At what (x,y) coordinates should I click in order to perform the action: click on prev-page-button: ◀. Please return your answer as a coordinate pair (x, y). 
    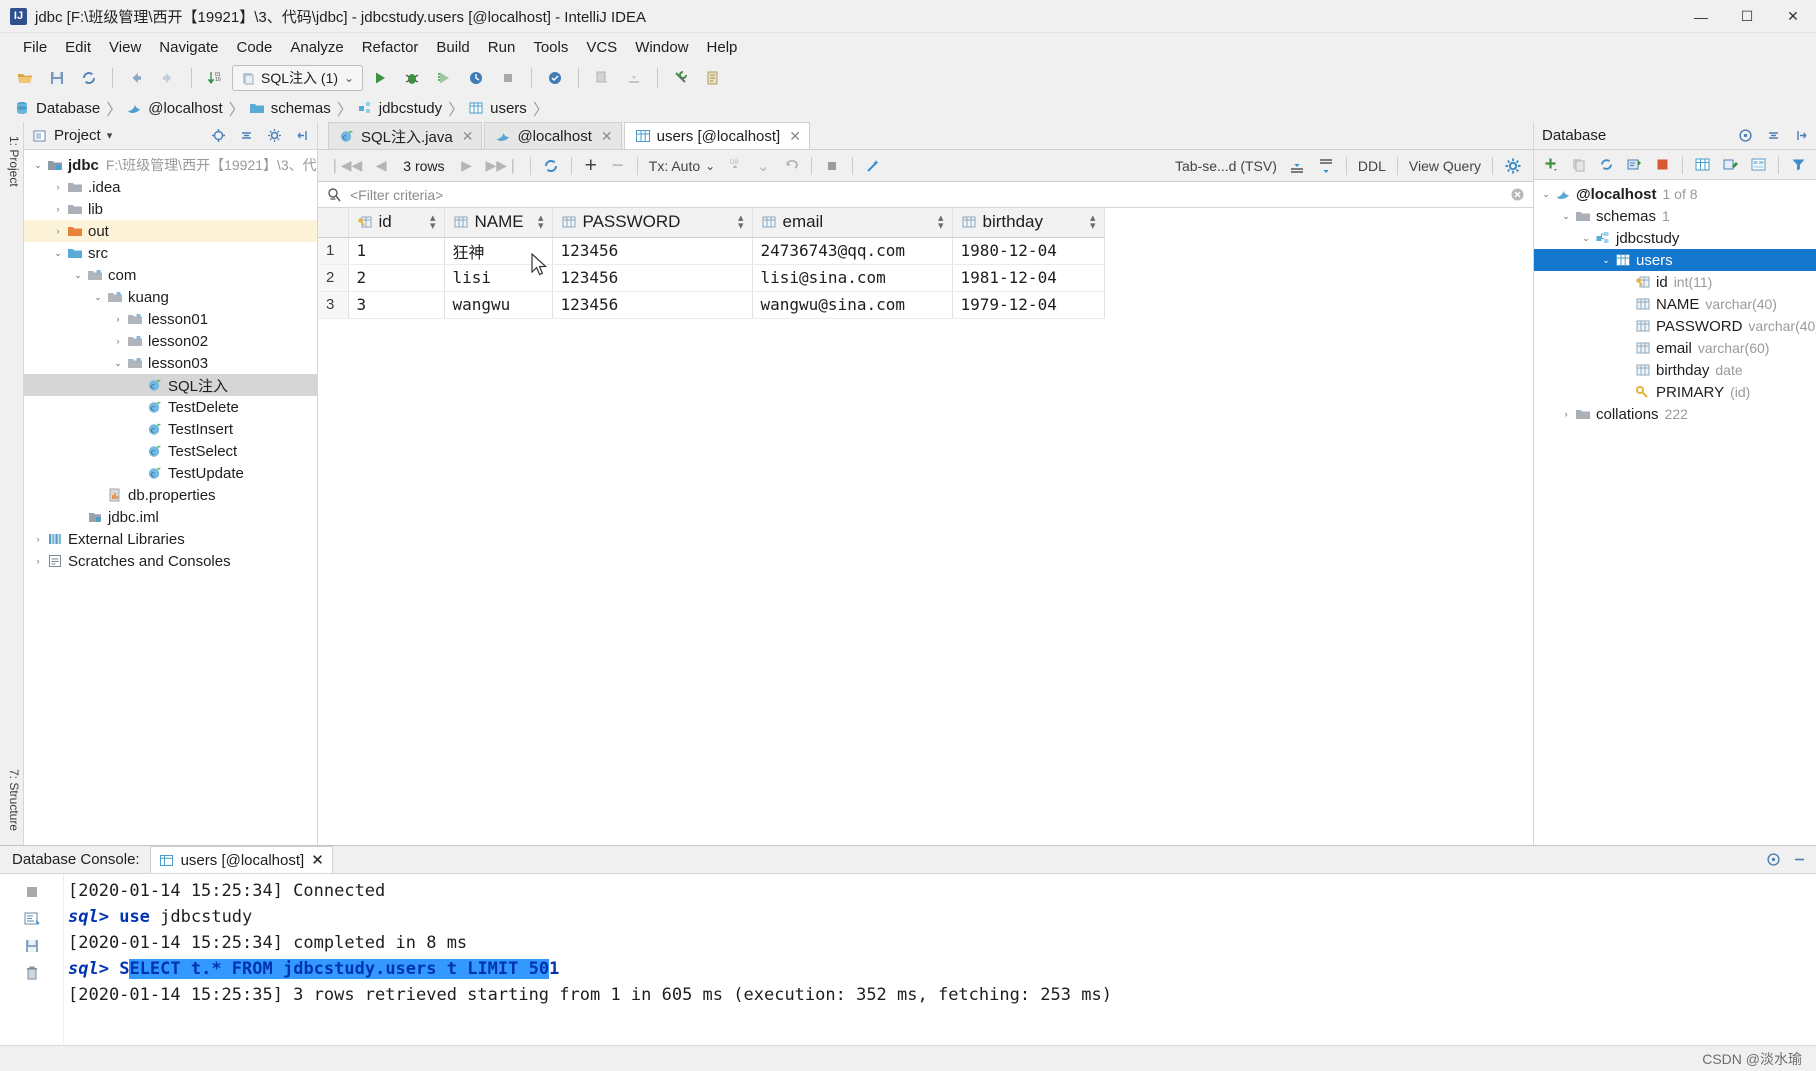
    Looking at the image, I should click on (381, 166).